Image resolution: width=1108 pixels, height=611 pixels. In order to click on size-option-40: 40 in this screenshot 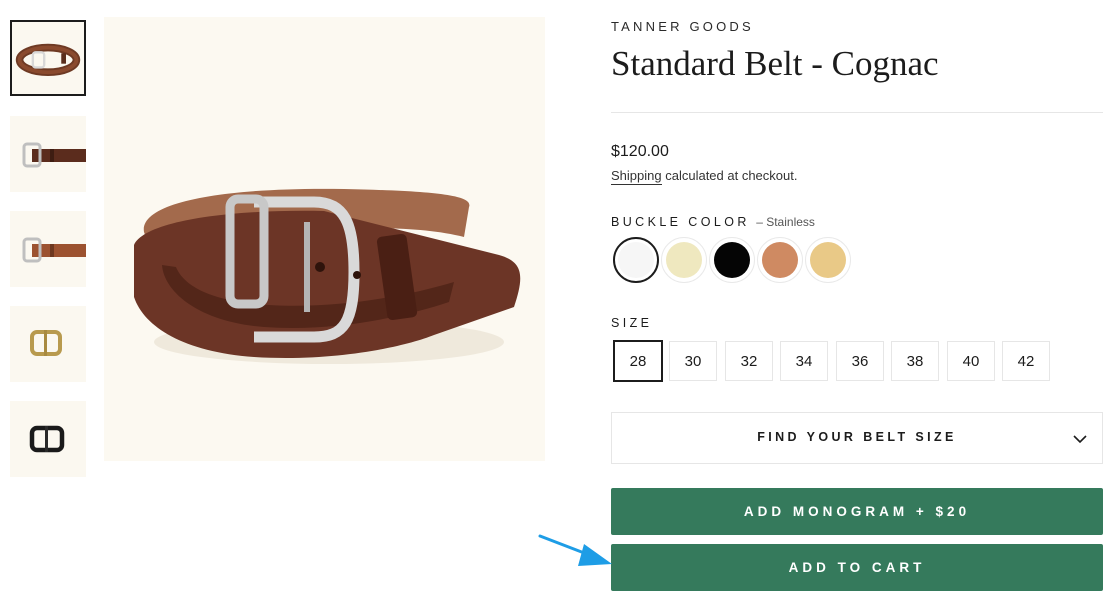, I will do `click(971, 361)`.